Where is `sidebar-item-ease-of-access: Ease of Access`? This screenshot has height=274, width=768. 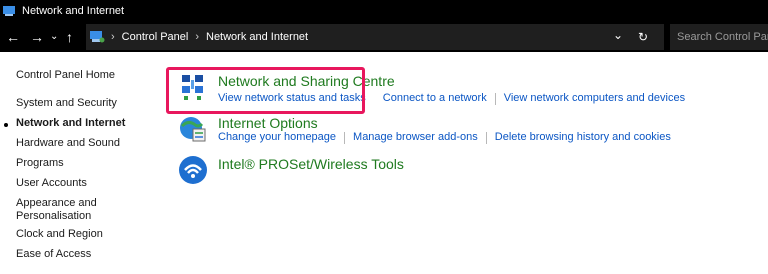 sidebar-item-ease-of-access: Ease of Access is located at coordinates (53, 254).